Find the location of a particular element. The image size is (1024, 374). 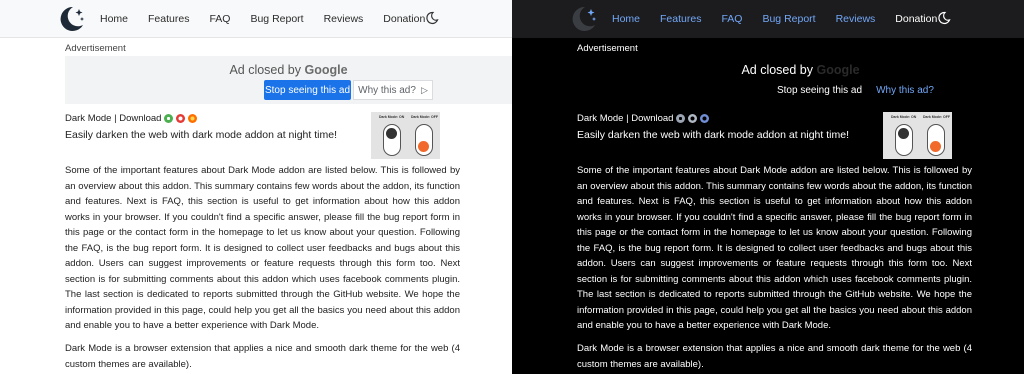

why-this-ad-button: Why this ad? ▷ is located at coordinates (393, 90).